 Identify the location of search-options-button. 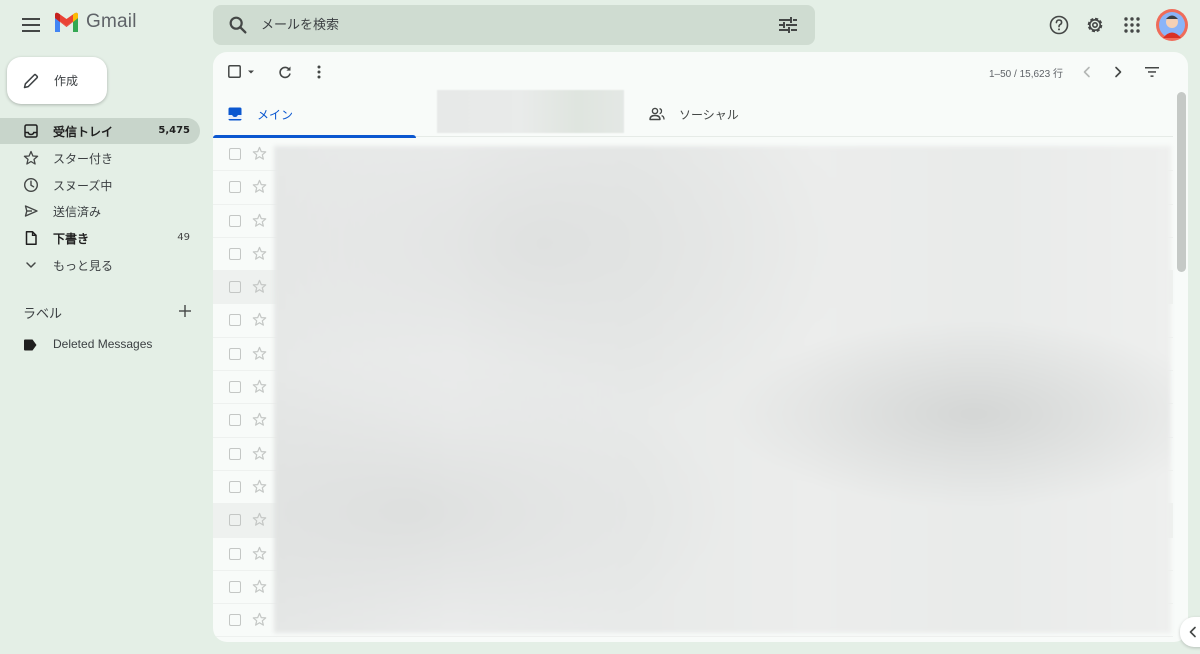
(788, 25).